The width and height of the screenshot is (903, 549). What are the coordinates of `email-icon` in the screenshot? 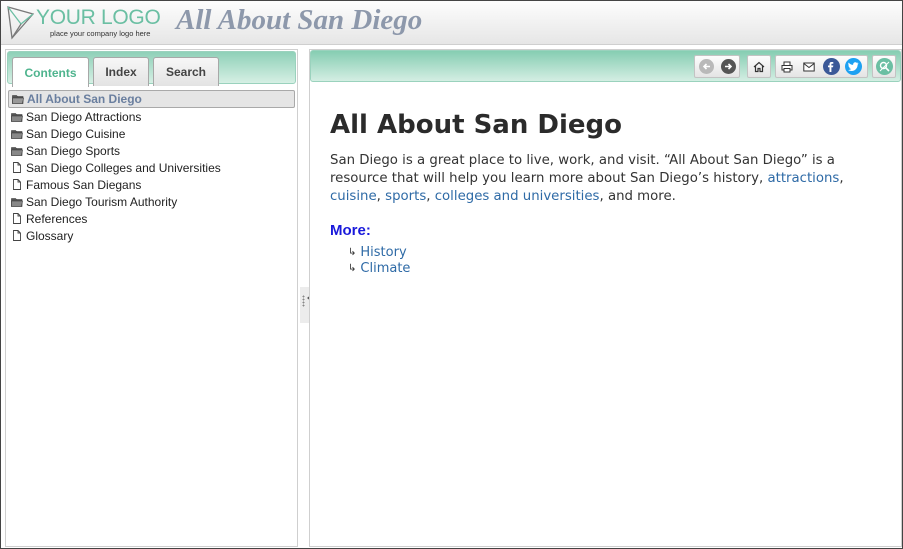 It's located at (809, 66).